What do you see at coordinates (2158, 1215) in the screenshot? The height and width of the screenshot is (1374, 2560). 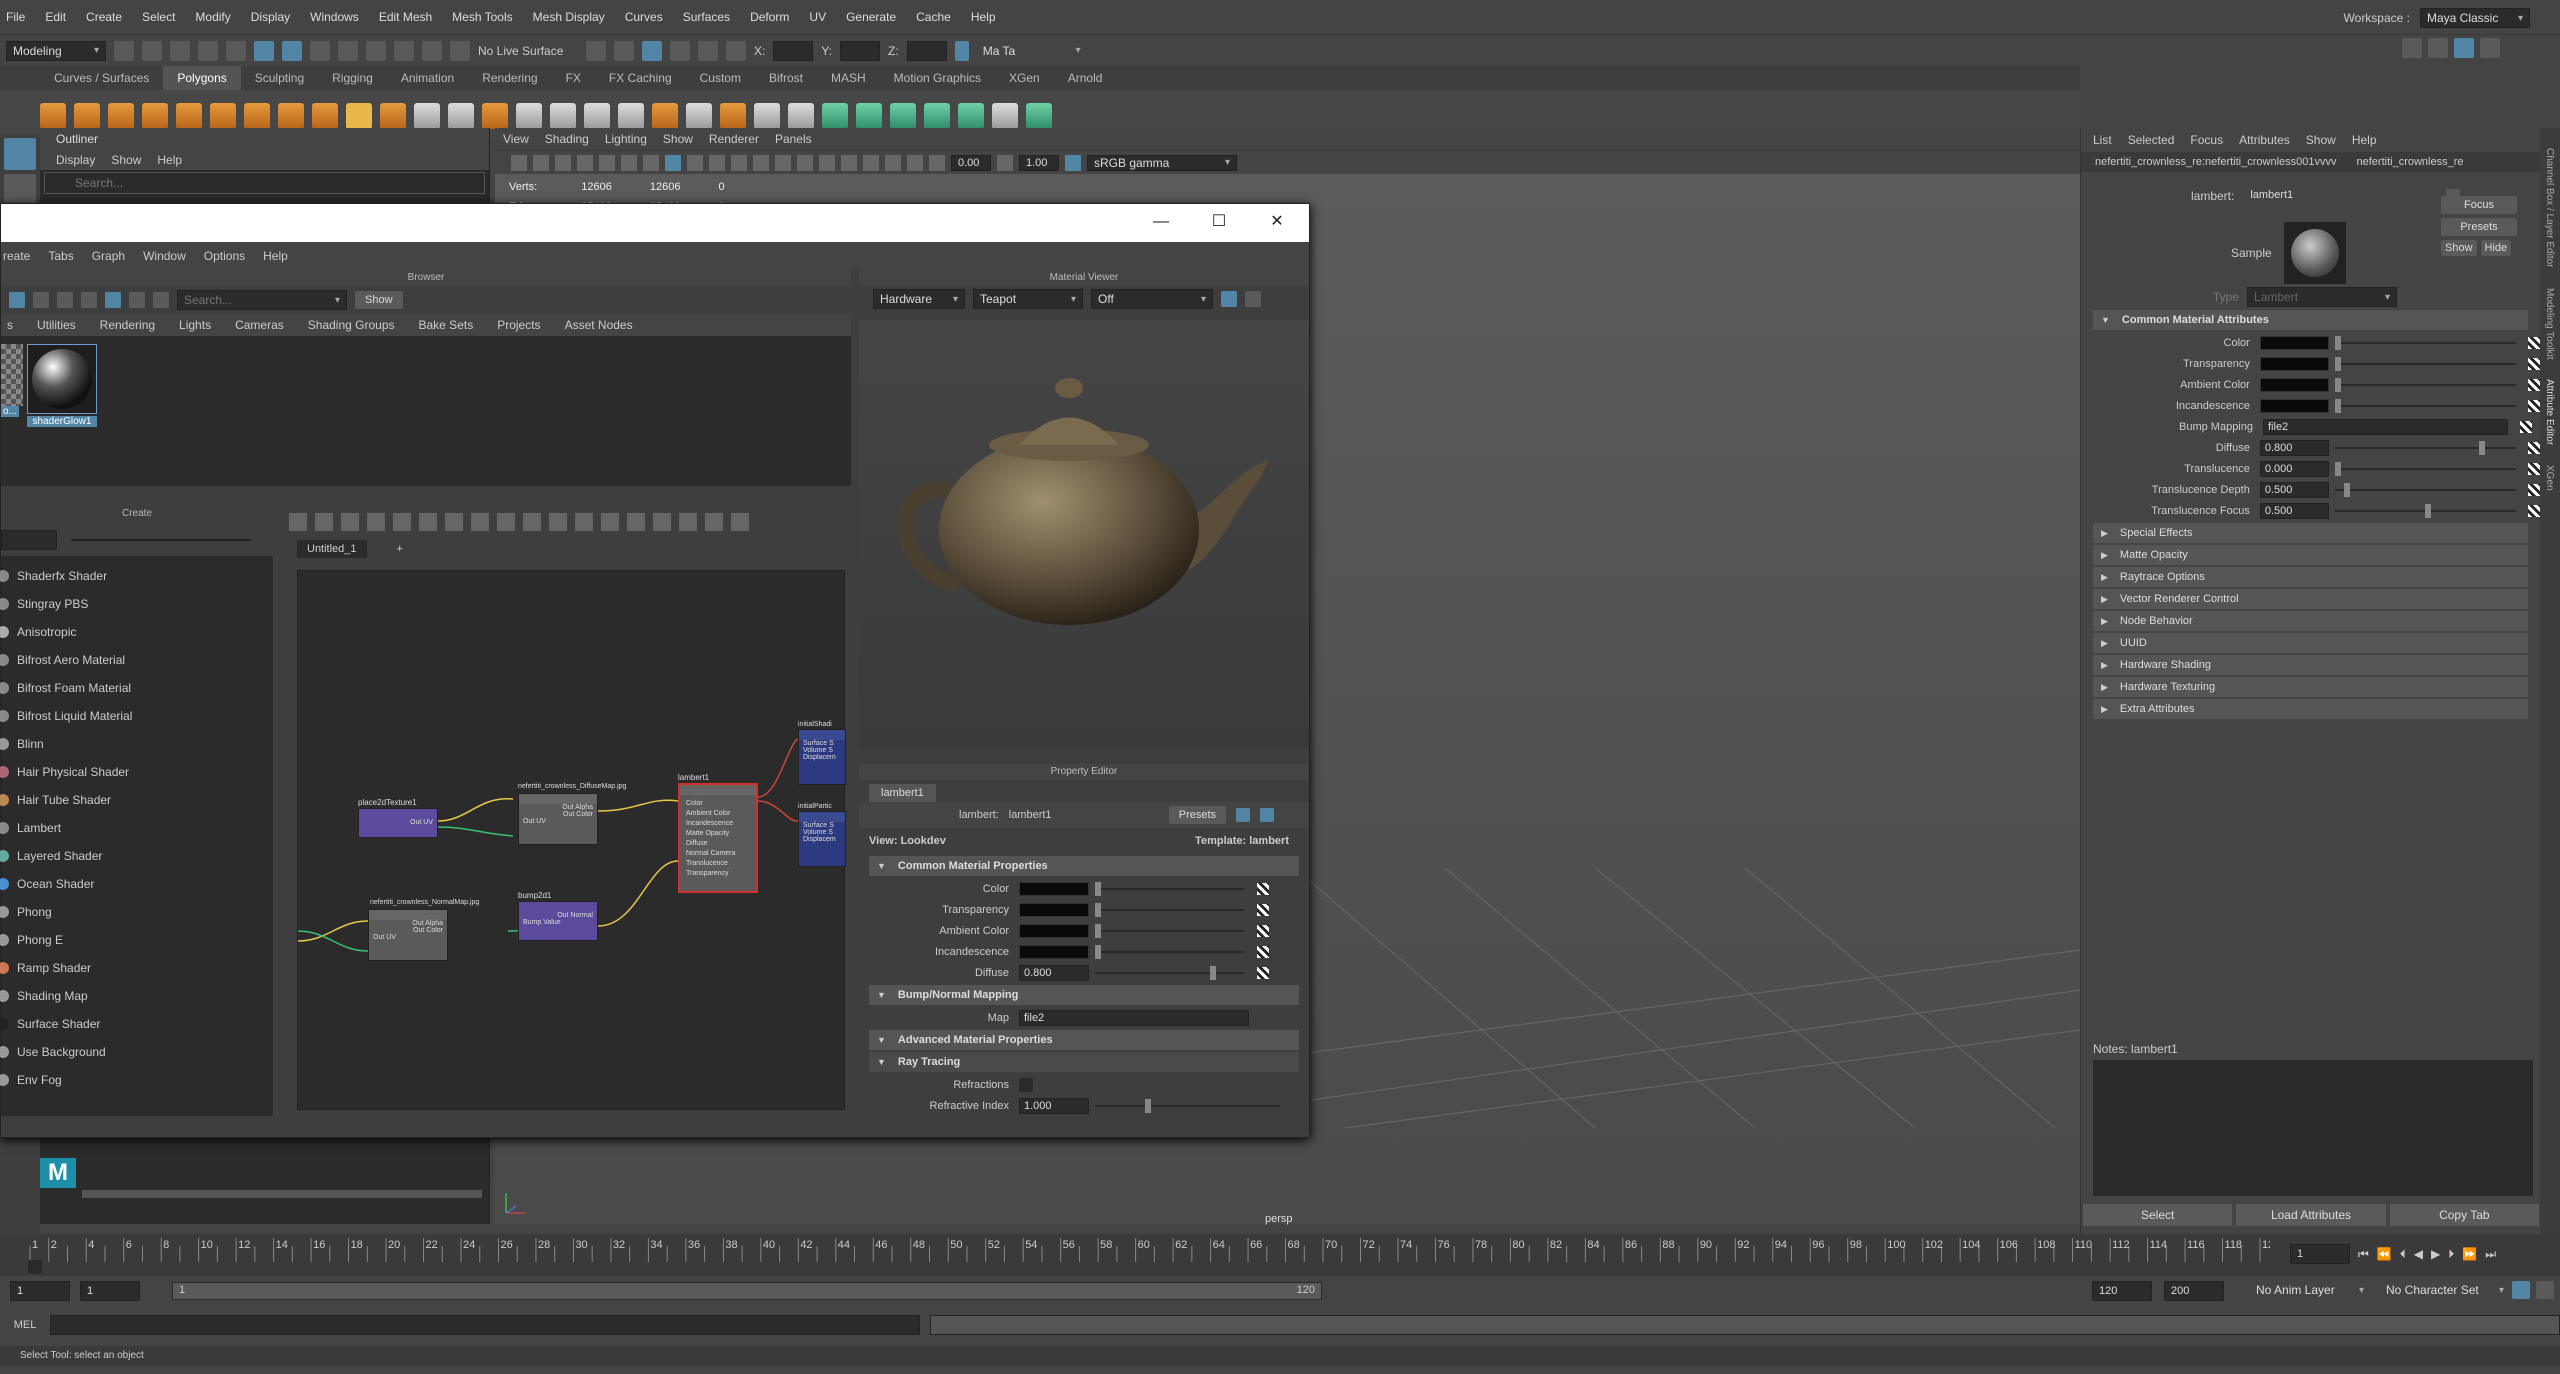 I see `select-button: Select` at bounding box center [2158, 1215].